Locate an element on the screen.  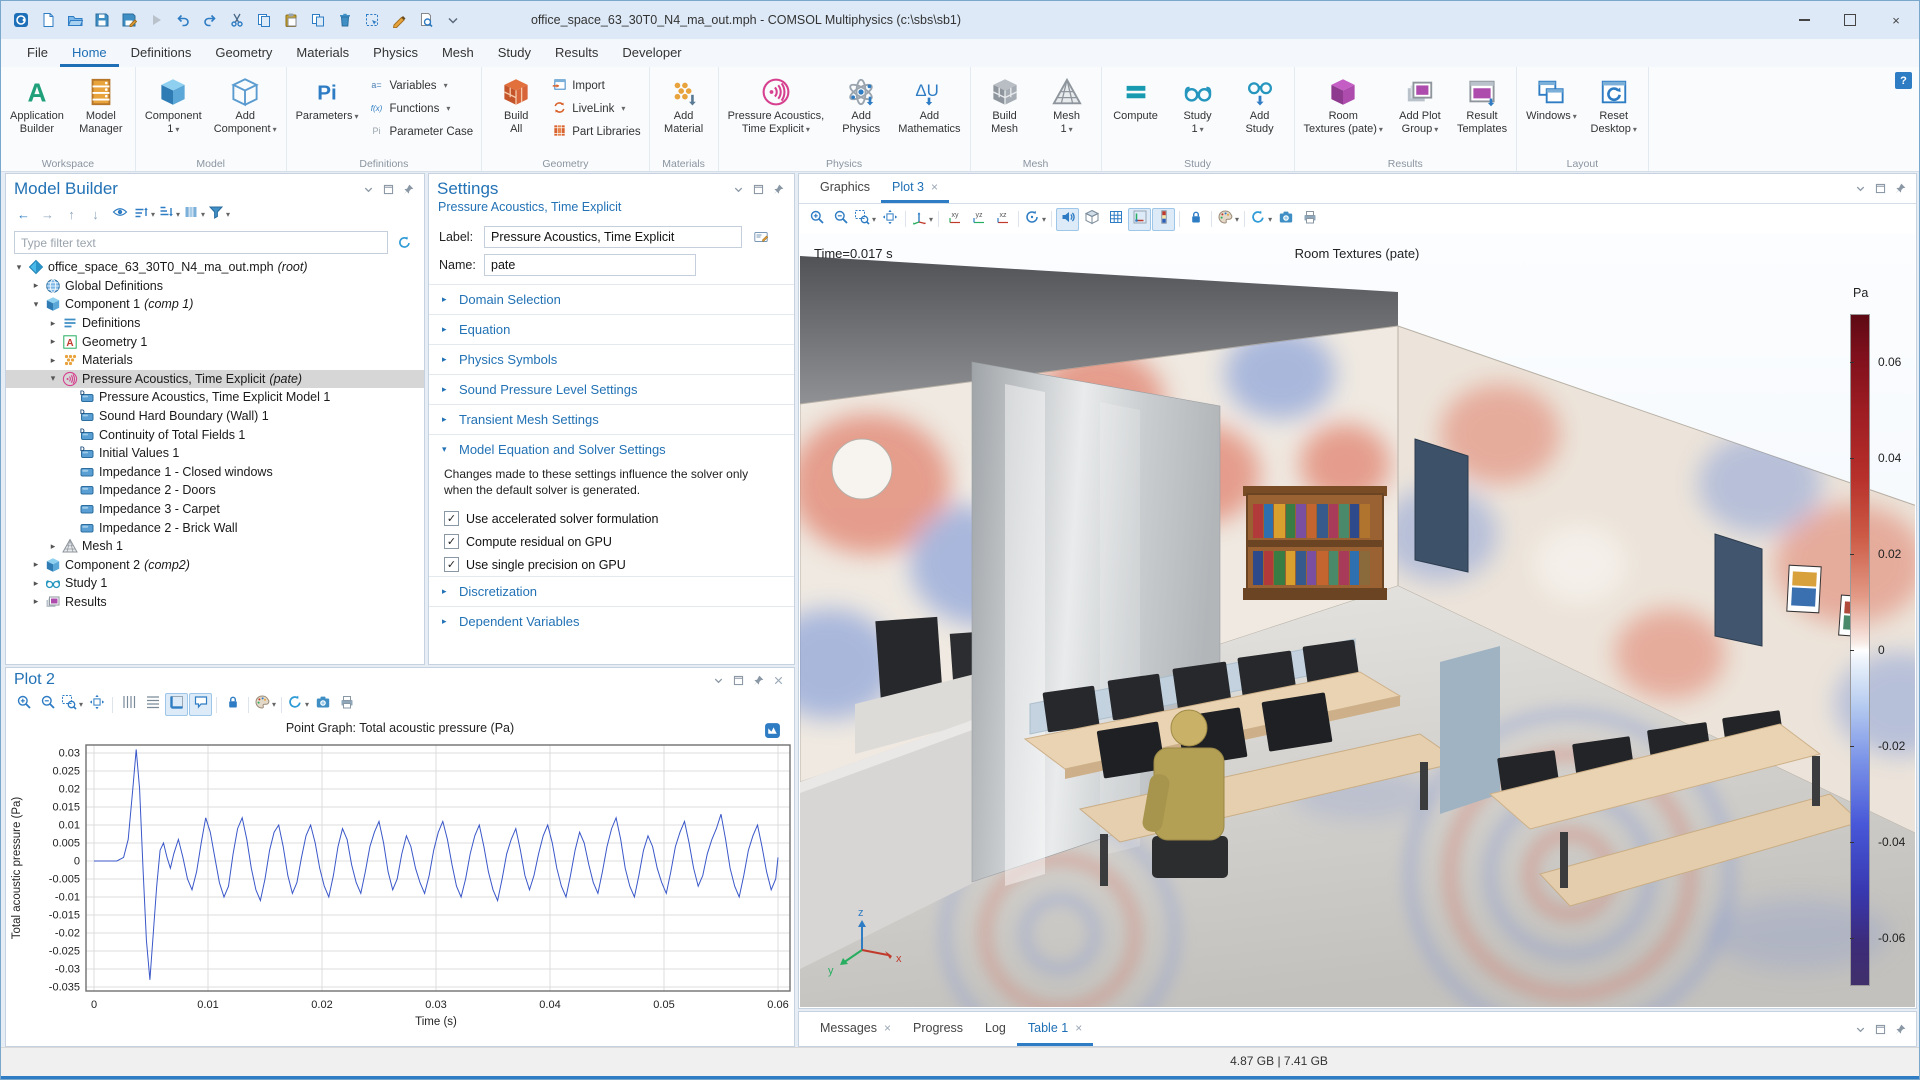
checkbox-compute-residual-on-gpu: ✓ Compute residual on GPU is located at coordinates (611, 541).